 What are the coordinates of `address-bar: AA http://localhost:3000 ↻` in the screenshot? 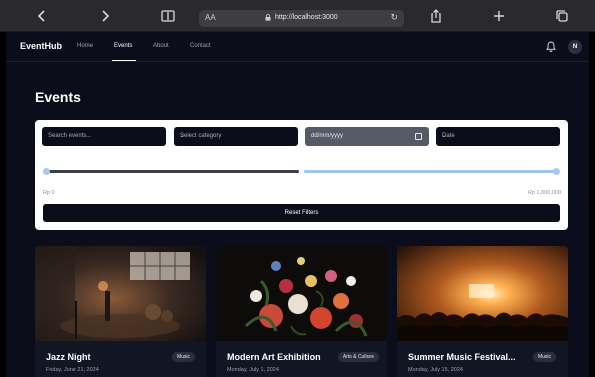 It's located at (301, 18).